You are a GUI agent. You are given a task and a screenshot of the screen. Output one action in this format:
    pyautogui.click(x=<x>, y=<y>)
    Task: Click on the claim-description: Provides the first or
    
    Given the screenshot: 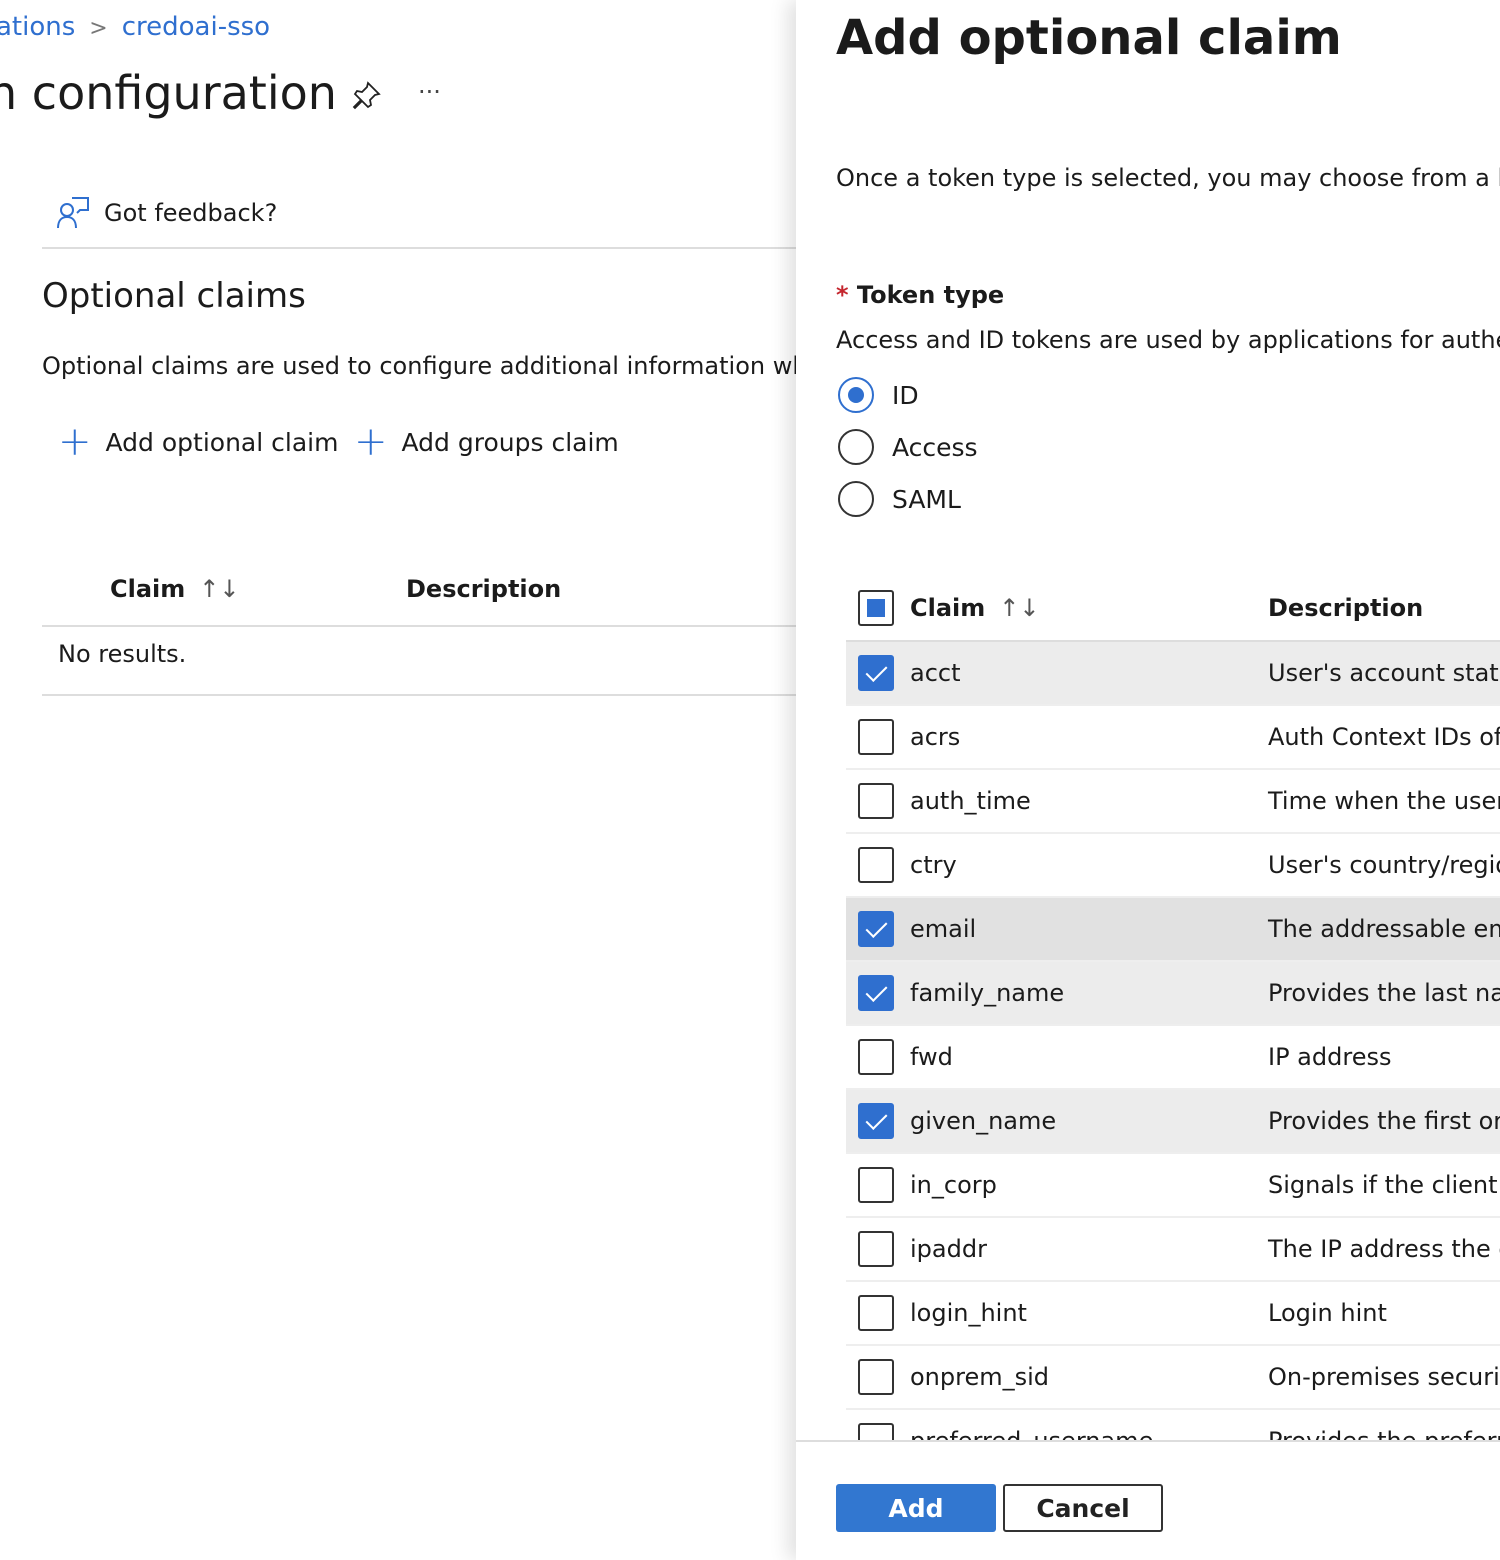 What is the action you would take?
    pyautogui.click(x=1384, y=1121)
    